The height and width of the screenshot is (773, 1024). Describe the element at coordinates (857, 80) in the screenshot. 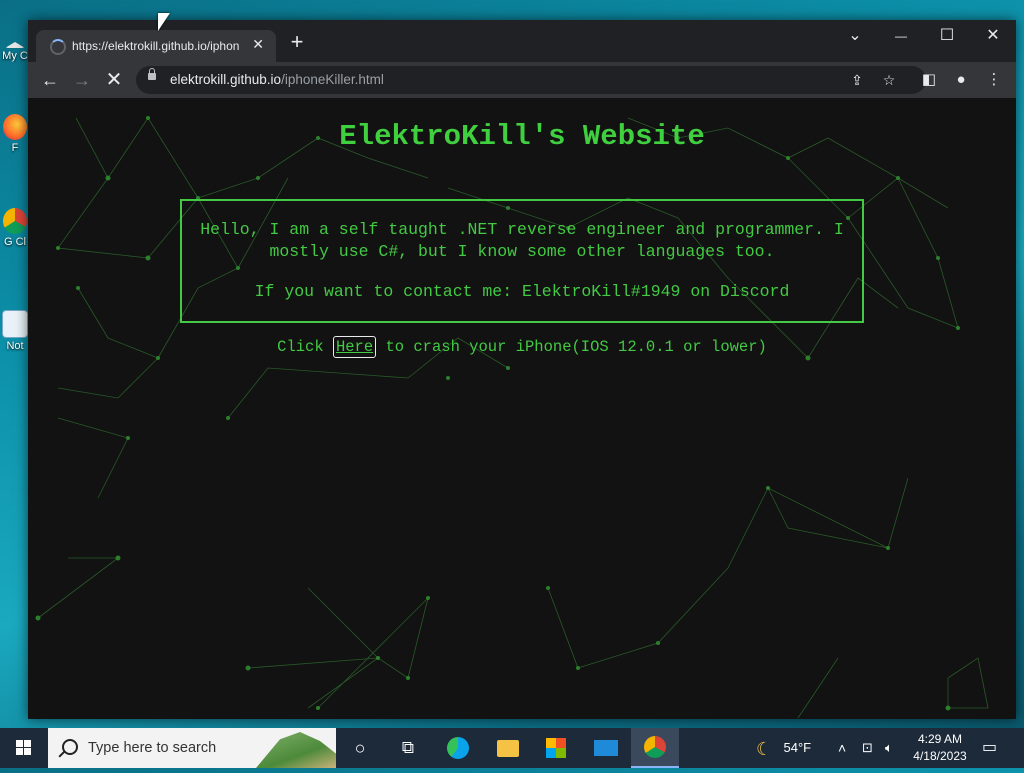

I see `share-icon: ⇪` at that location.